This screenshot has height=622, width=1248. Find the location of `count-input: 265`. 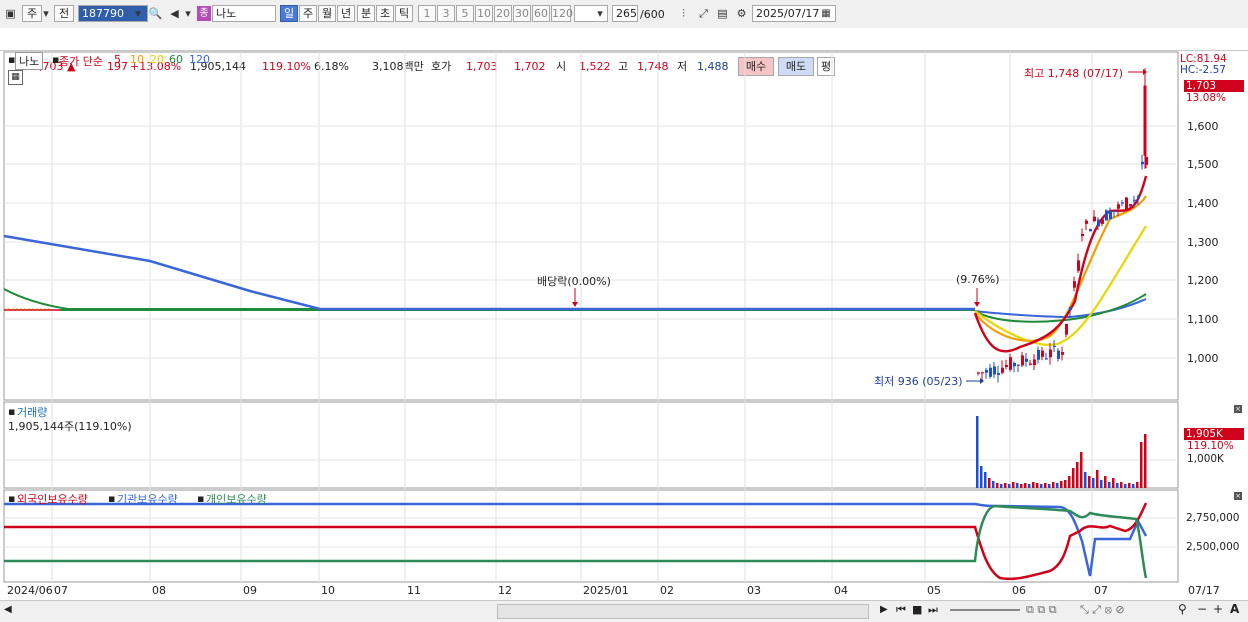

count-input: 265 is located at coordinates (625, 13).